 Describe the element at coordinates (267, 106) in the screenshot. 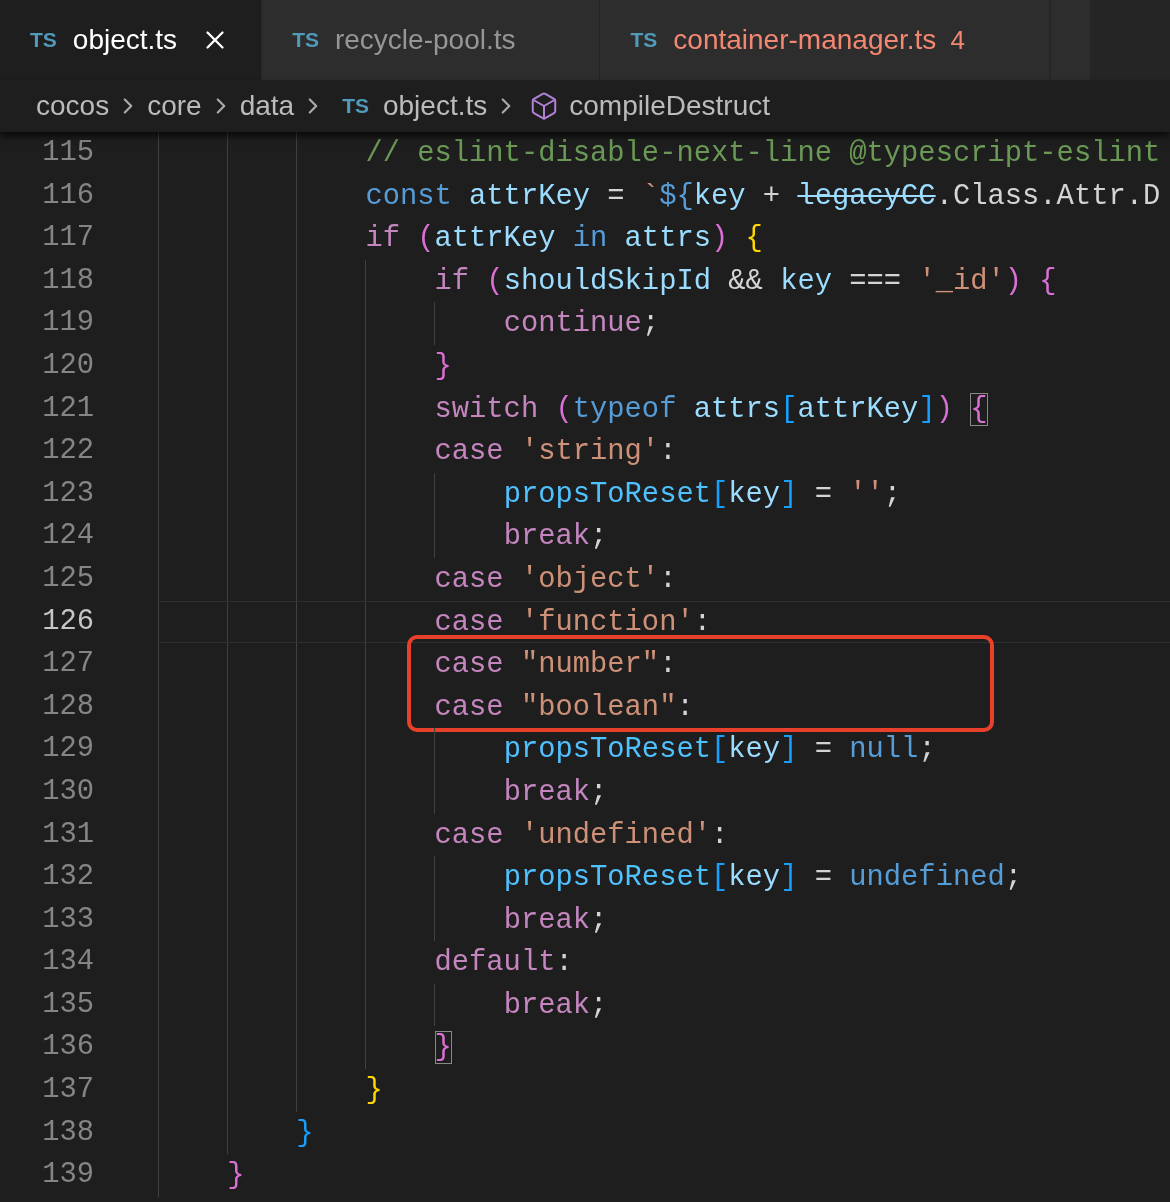

I see `breadcrumb-item: data` at that location.